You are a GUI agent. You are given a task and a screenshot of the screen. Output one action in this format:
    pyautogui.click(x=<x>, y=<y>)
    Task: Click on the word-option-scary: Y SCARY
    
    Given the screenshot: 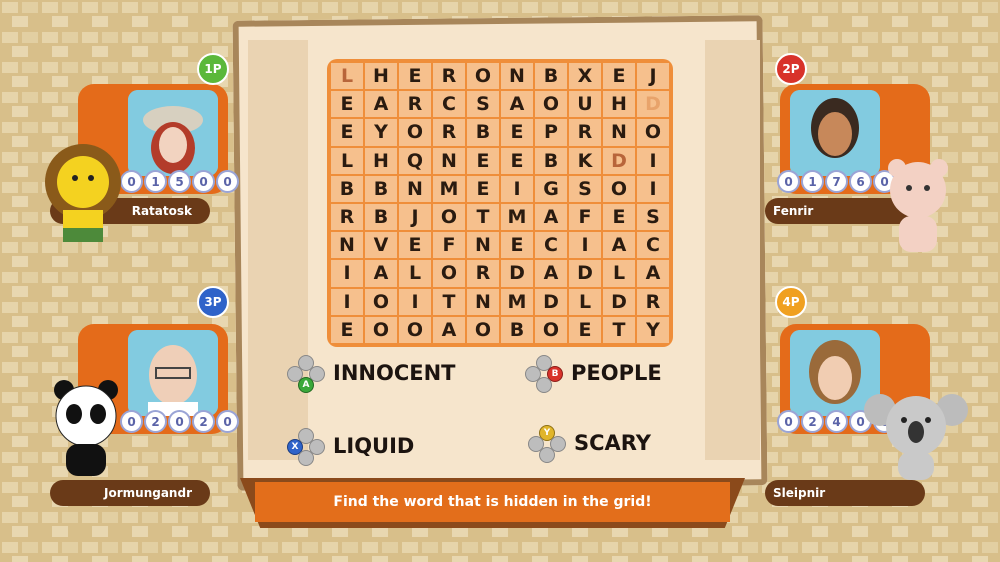 What is the action you would take?
    pyautogui.click(x=589, y=444)
    